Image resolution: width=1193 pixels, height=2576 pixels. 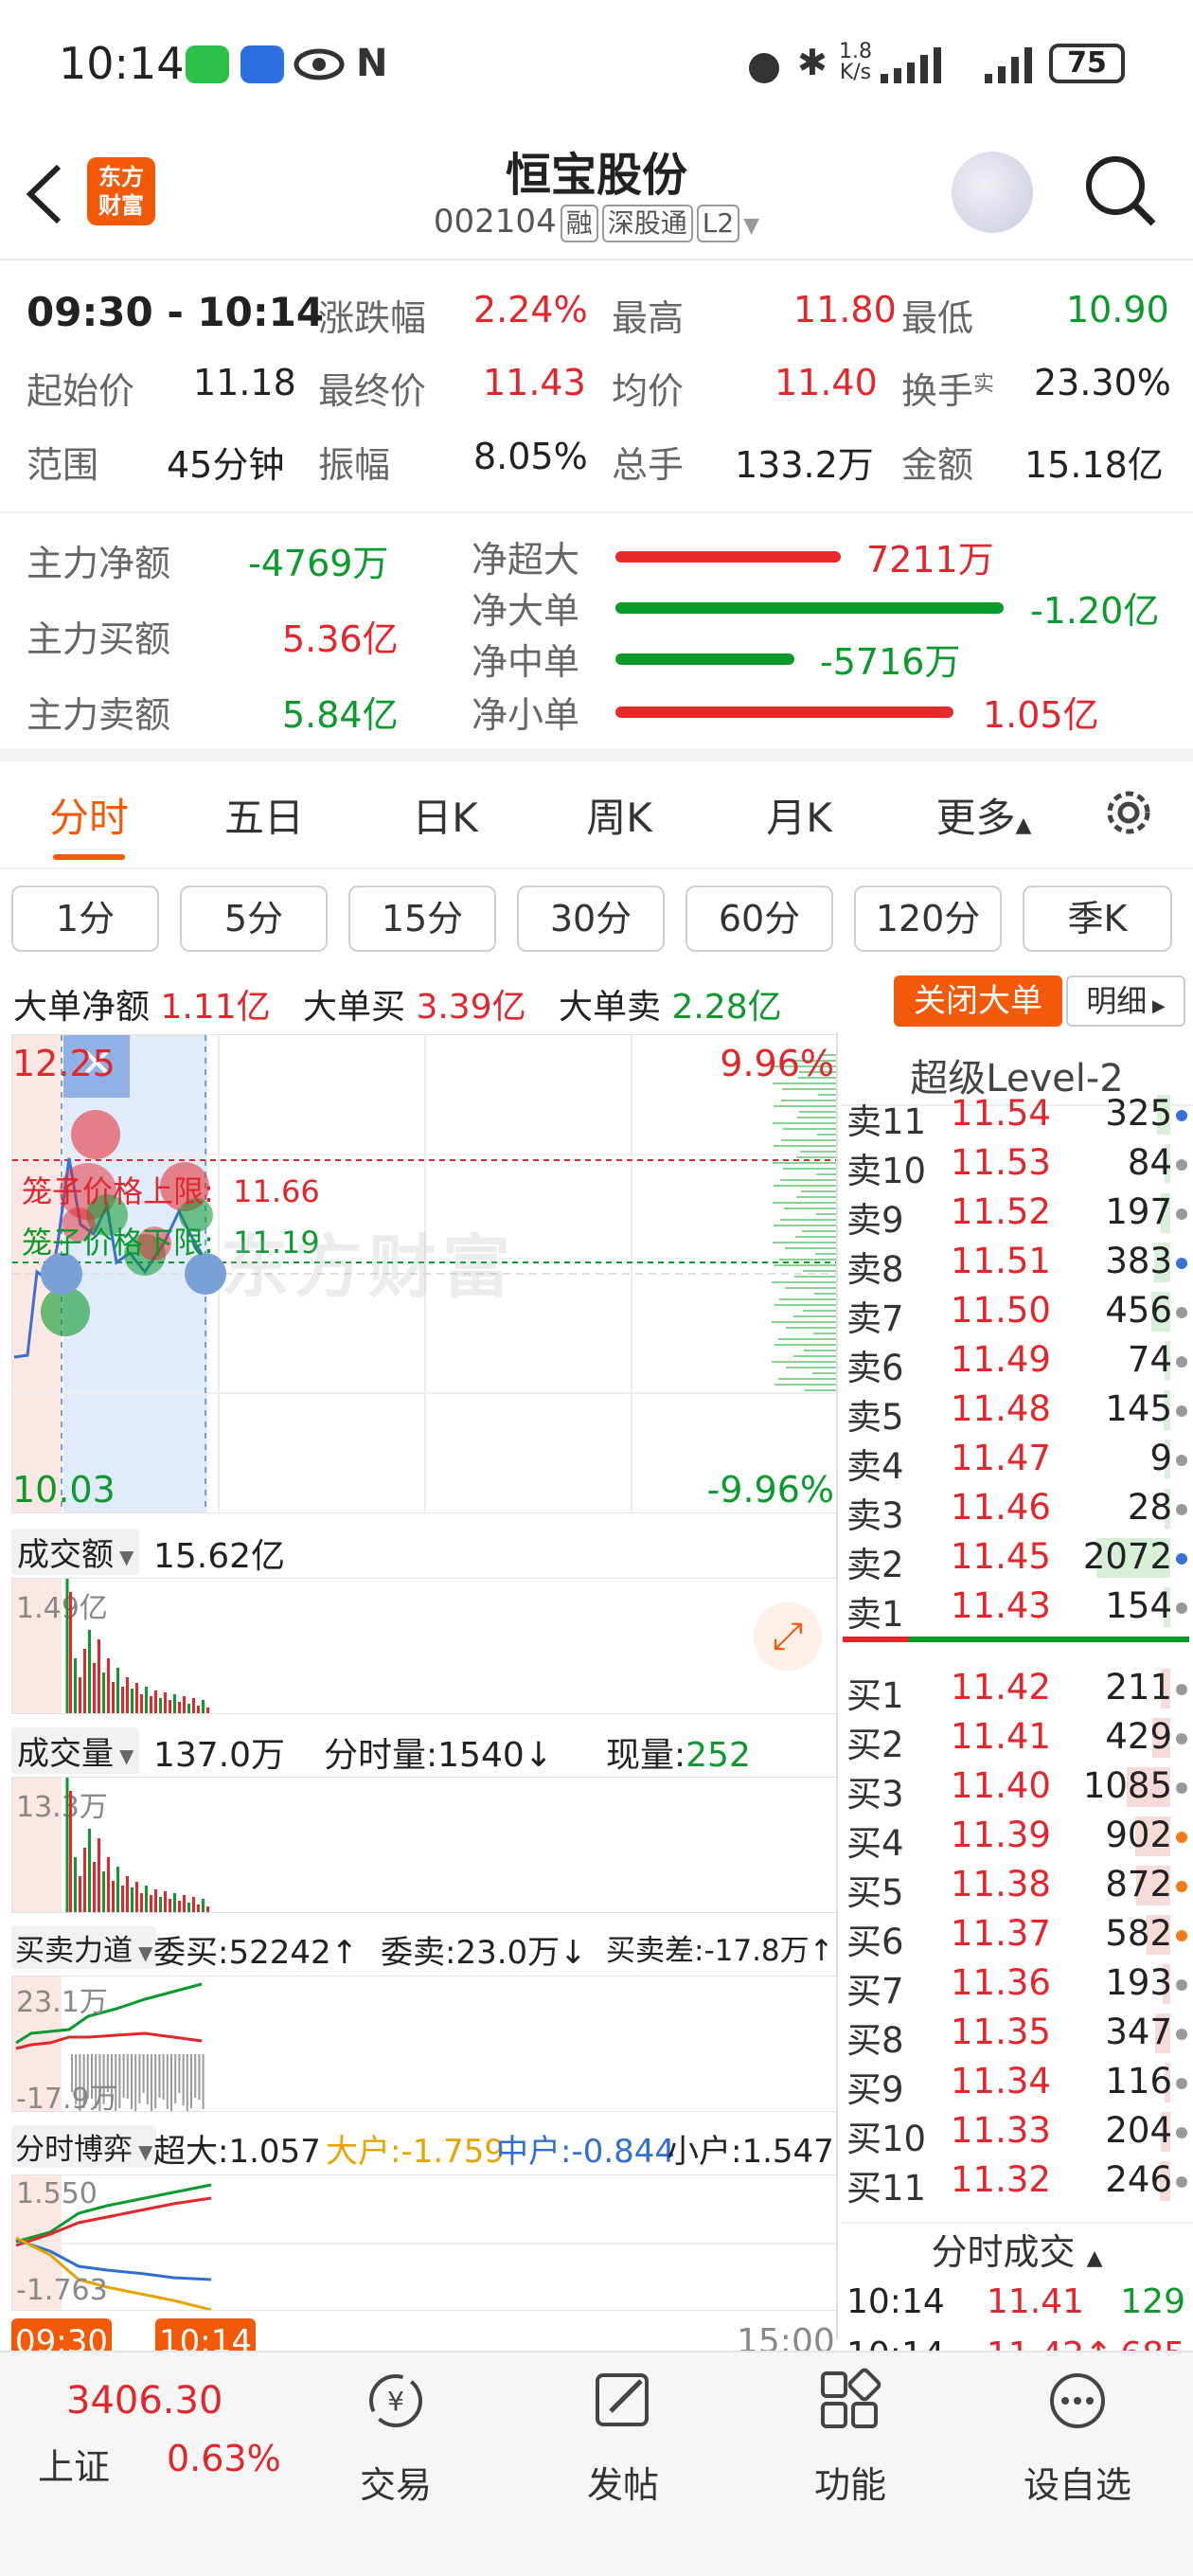 What do you see at coordinates (395, 2438) in the screenshot?
I see `nav-trade: ¥ 交易` at bounding box center [395, 2438].